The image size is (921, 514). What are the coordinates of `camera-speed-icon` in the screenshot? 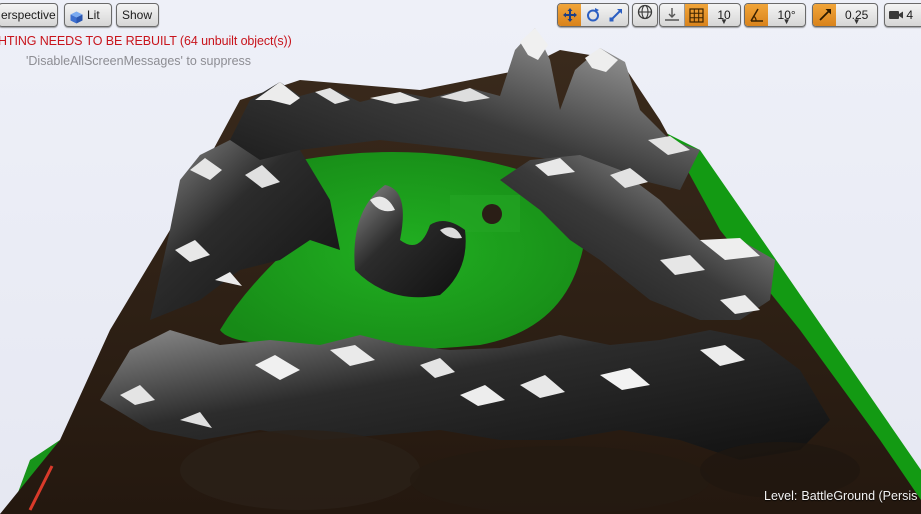 It's located at (895, 15).